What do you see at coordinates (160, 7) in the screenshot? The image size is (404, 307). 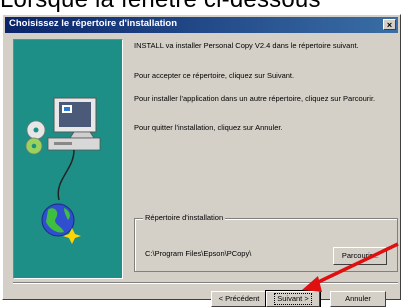 I see `caption-text: Lorsque la fenêtre ci-dessous` at bounding box center [160, 7].